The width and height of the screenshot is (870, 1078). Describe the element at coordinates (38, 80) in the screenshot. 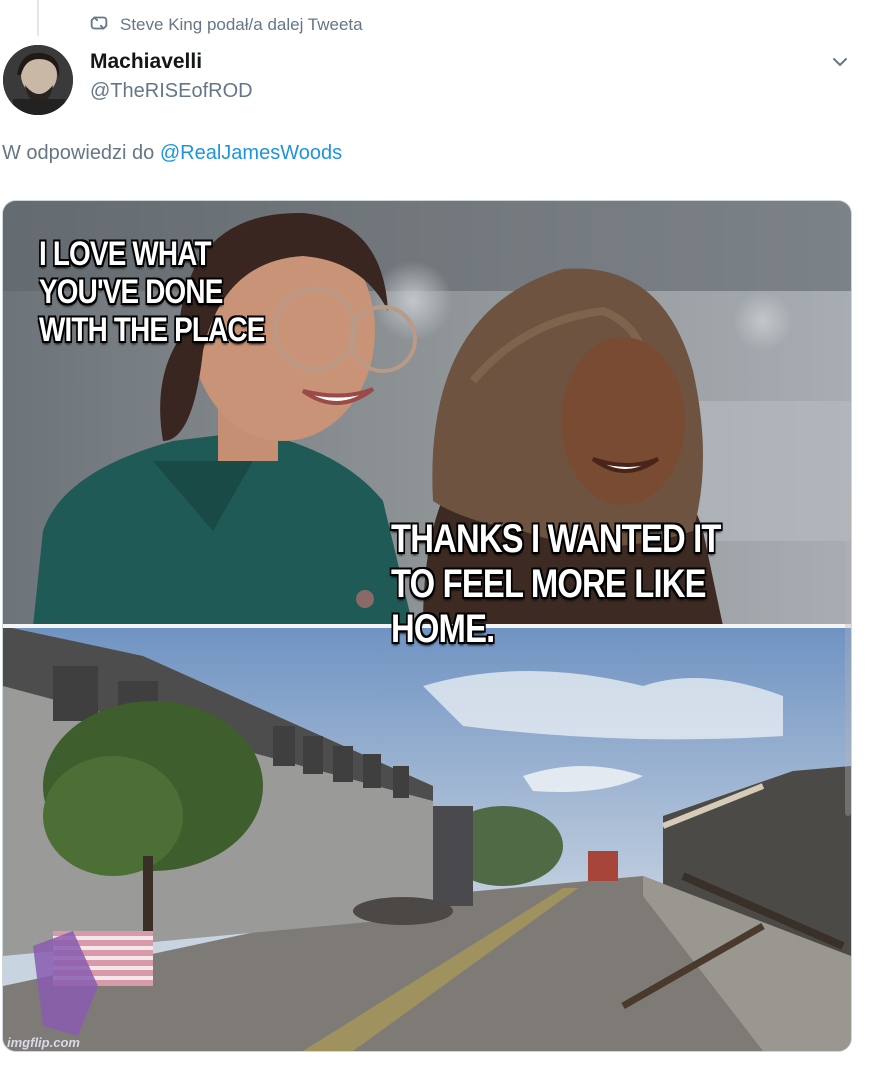

I see `avatar` at that location.